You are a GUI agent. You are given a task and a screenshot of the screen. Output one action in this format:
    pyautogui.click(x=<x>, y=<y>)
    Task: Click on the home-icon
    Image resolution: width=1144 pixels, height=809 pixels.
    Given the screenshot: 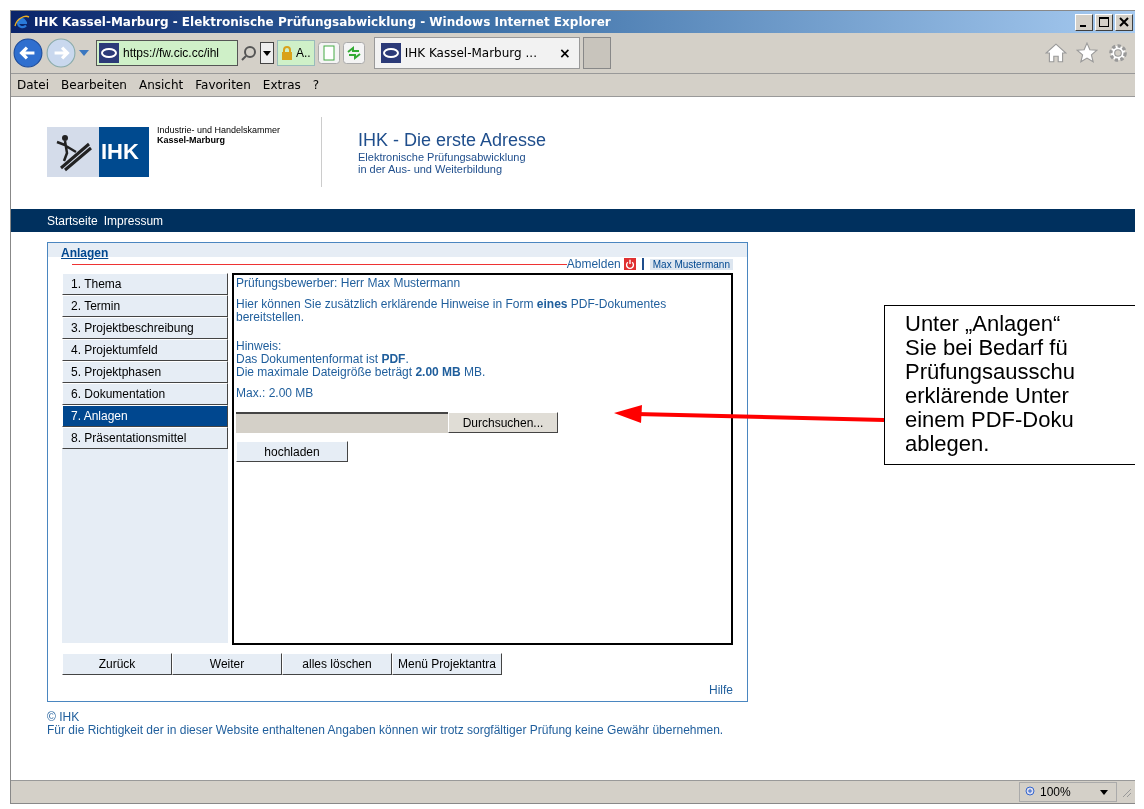 What is the action you would take?
    pyautogui.click(x=1056, y=53)
    